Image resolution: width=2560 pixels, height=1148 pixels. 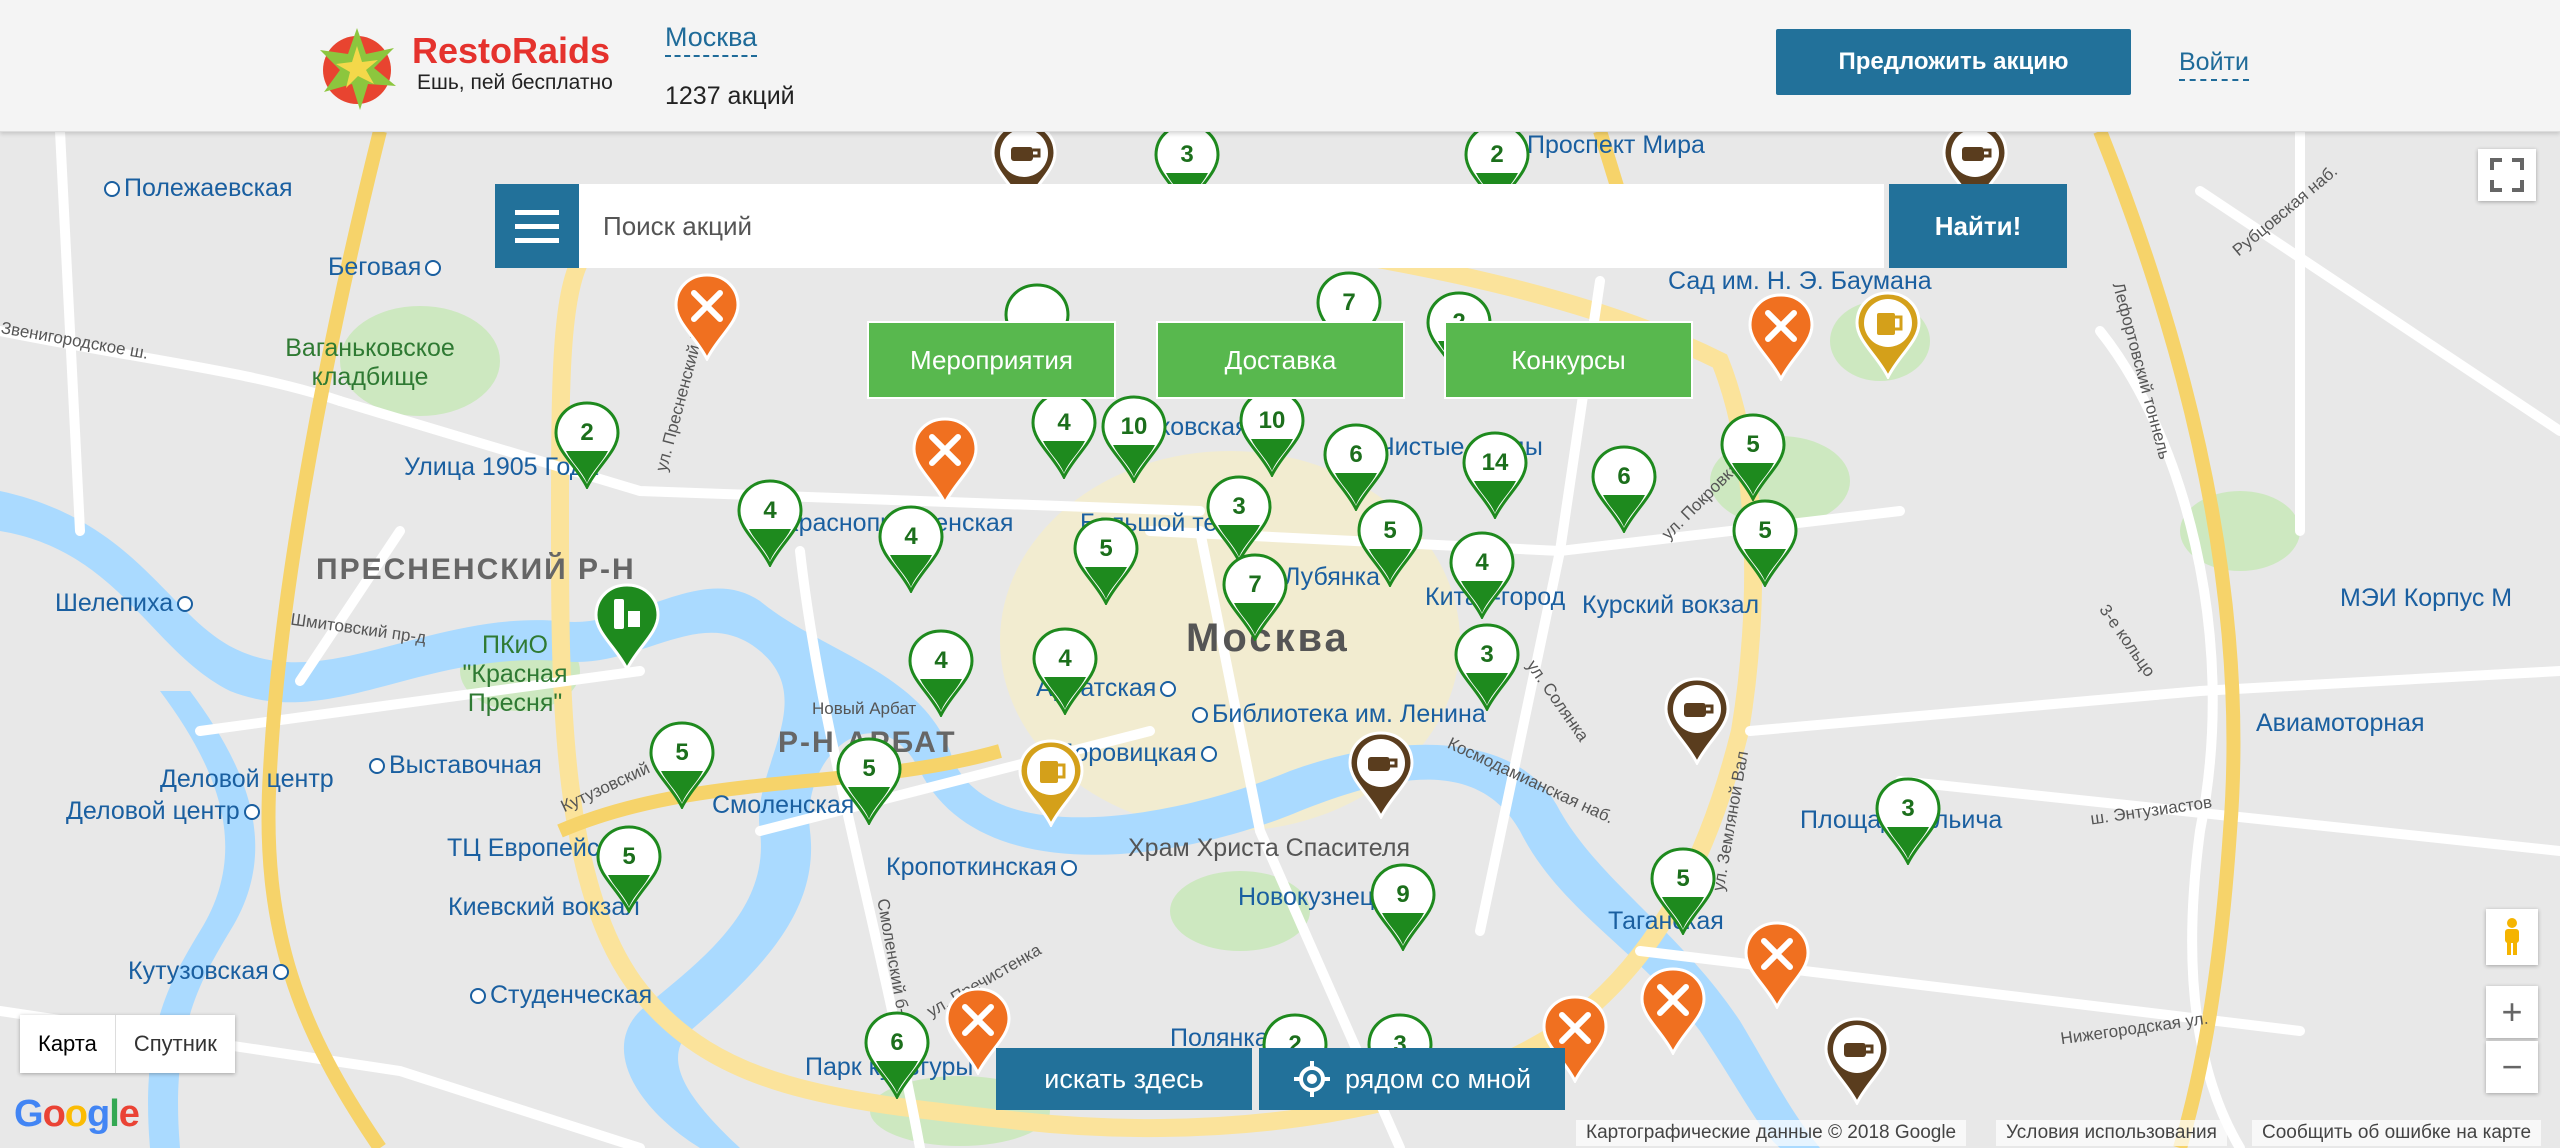 I want to click on deal-count-label: 14, so click(x=1495, y=462).